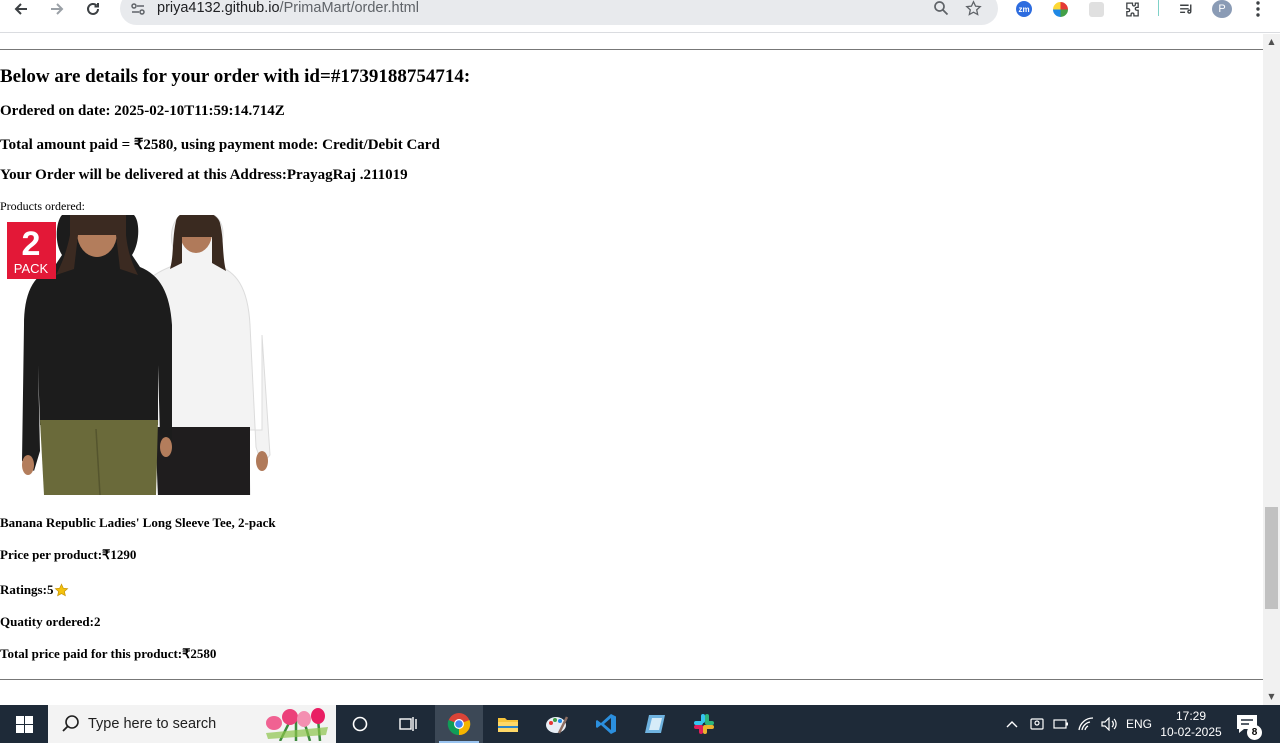 This screenshot has height=743, width=1280. What do you see at coordinates (1271, 696) in the screenshot?
I see `scroll-down-icon: ▼` at bounding box center [1271, 696].